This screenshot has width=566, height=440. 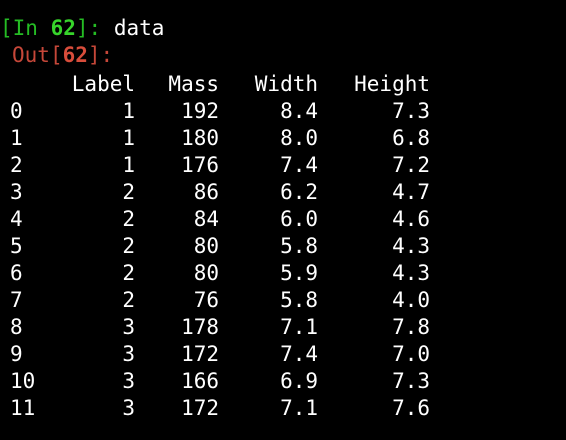 I want to click on out-bracket-close: ]:, so click(x=100, y=55).